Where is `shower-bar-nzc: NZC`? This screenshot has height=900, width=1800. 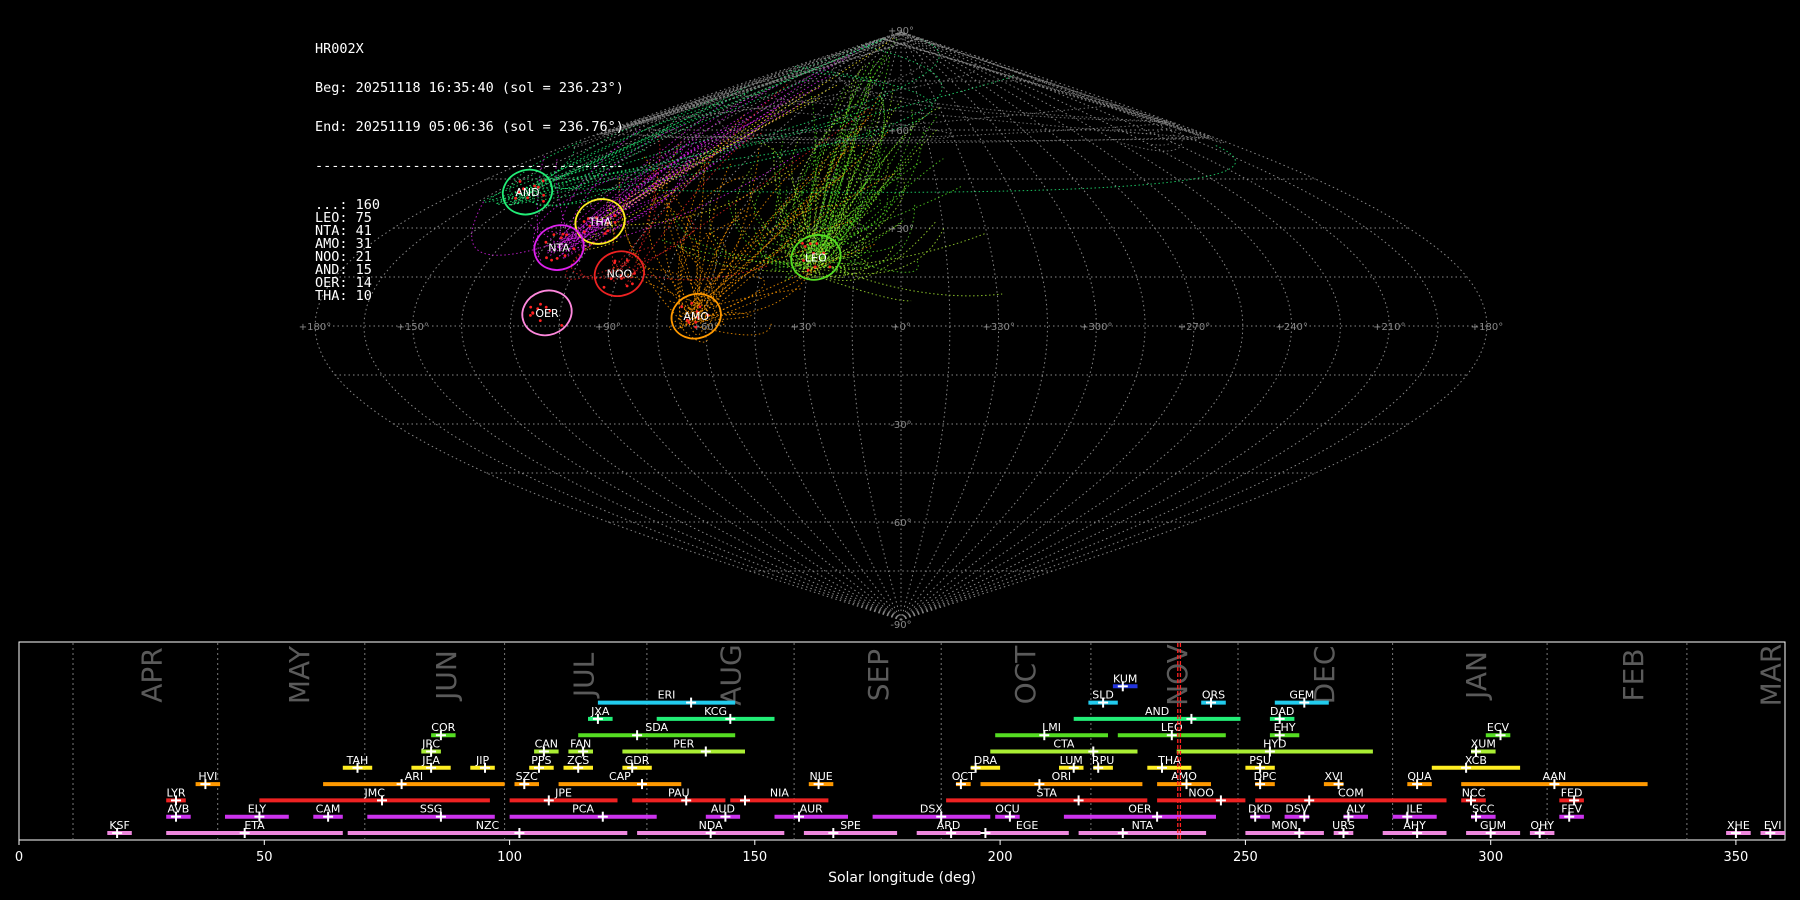
shower-bar-nzc: NZC is located at coordinates (487, 828).